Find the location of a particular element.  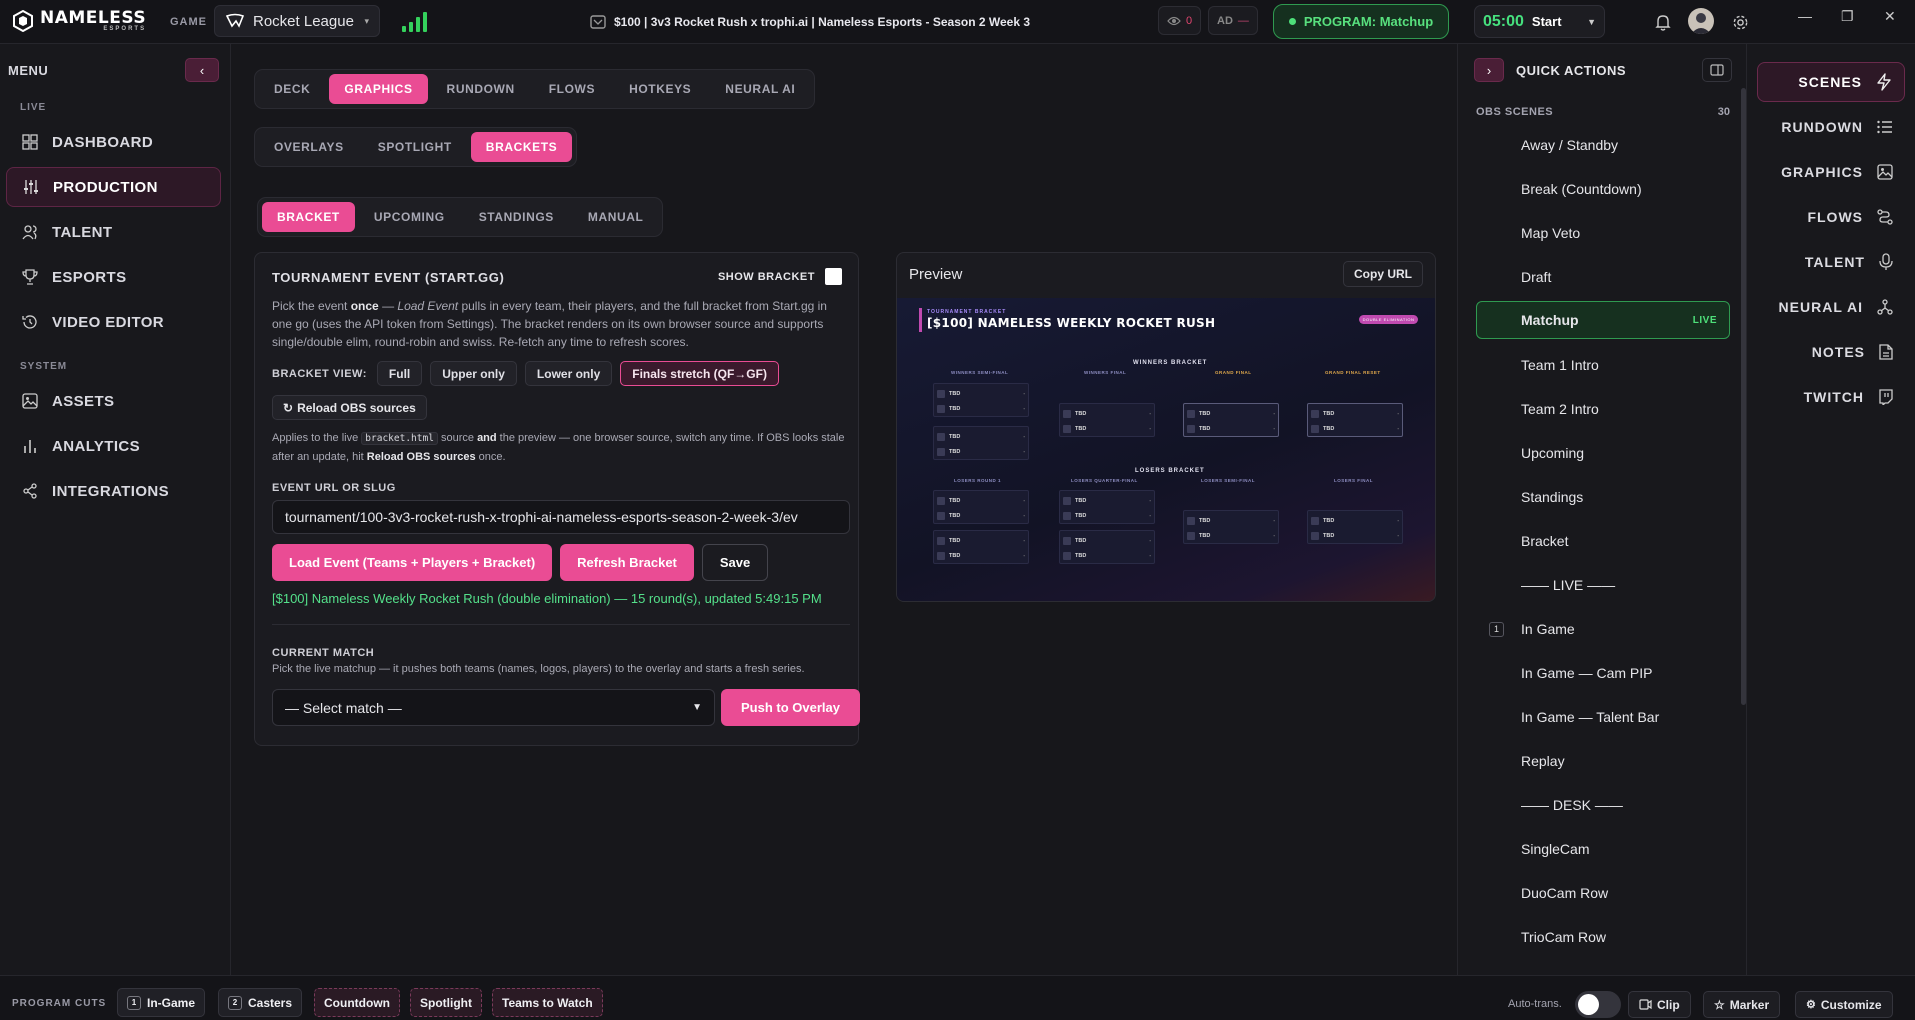

scene-item: DuoCam Row is located at coordinates (1603, 893).